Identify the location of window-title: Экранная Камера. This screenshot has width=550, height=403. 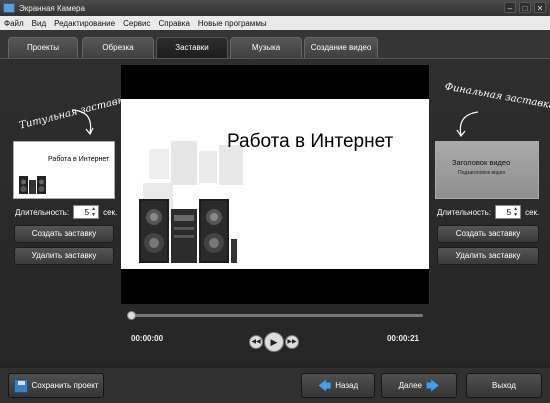
(52, 8).